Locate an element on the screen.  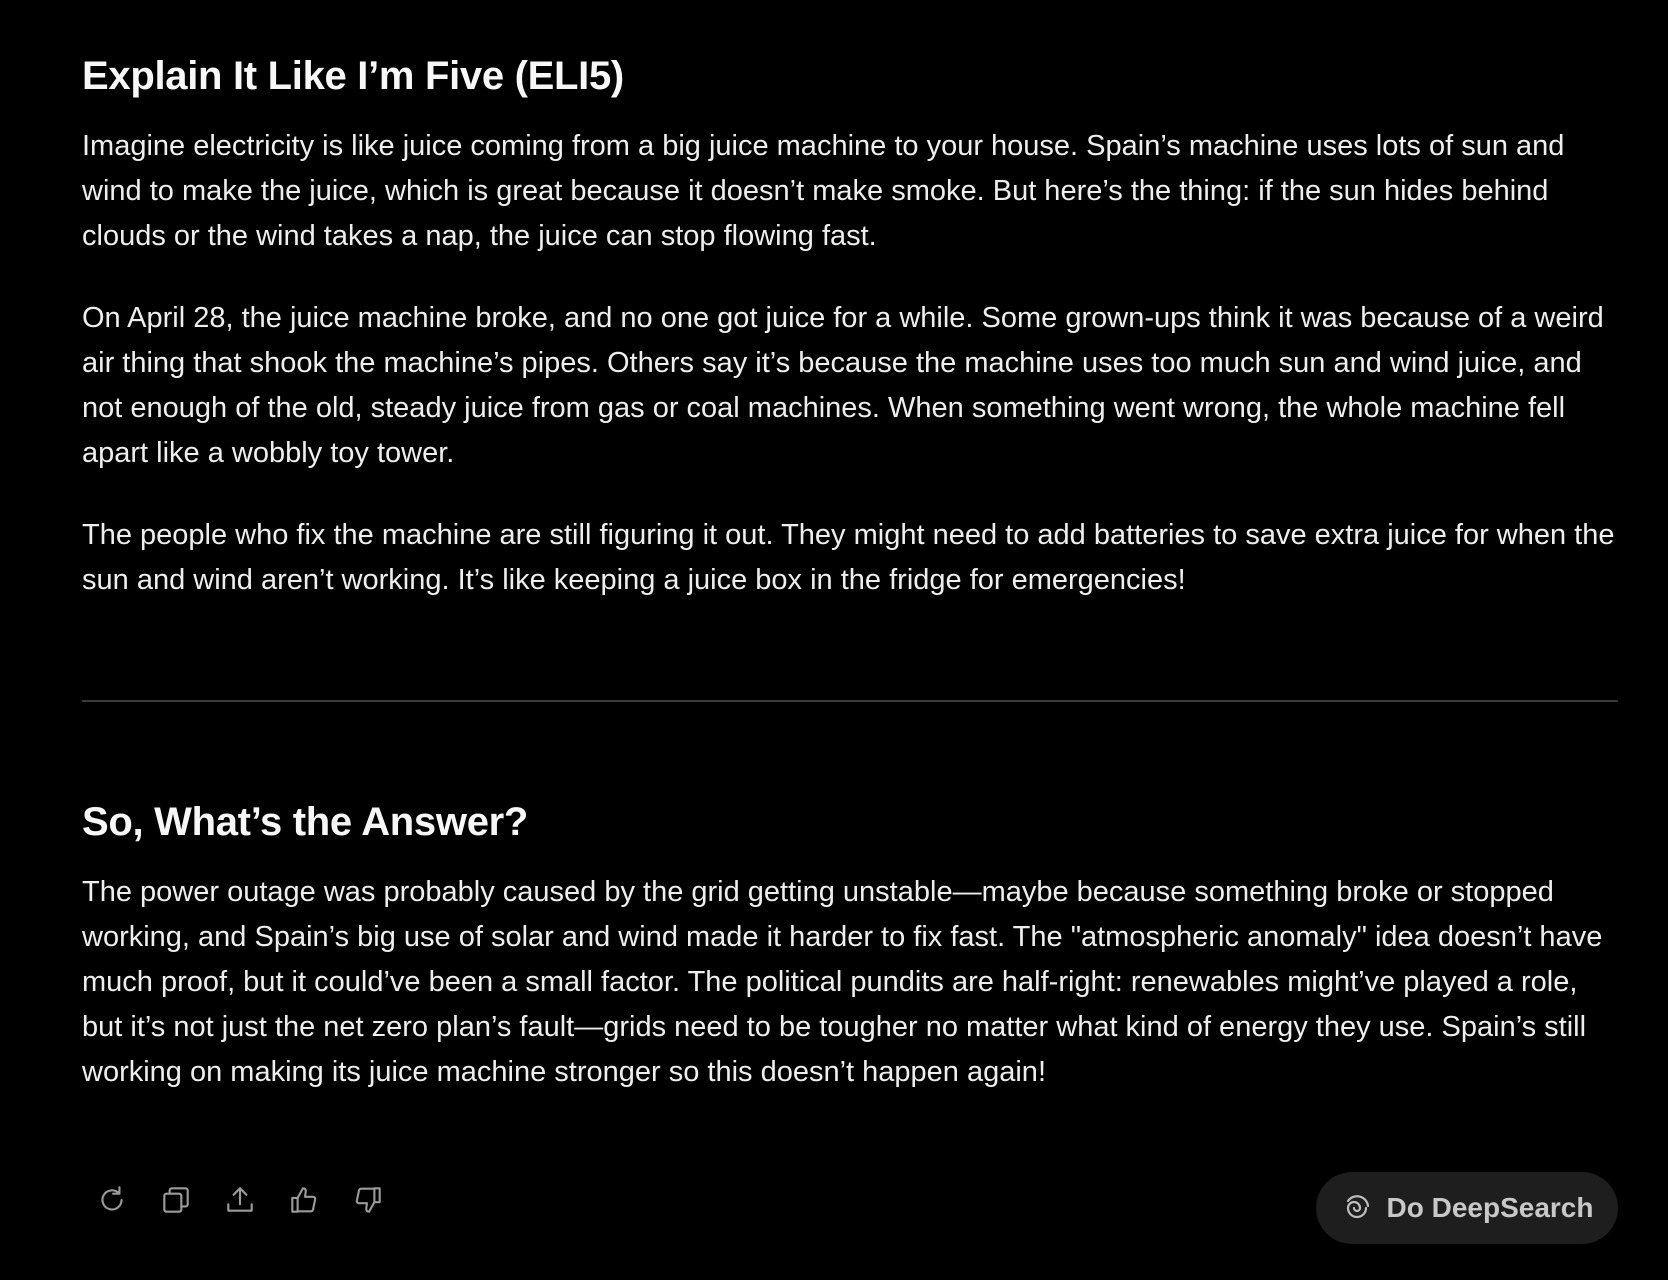
regenerate-icon is located at coordinates (112, 1198).